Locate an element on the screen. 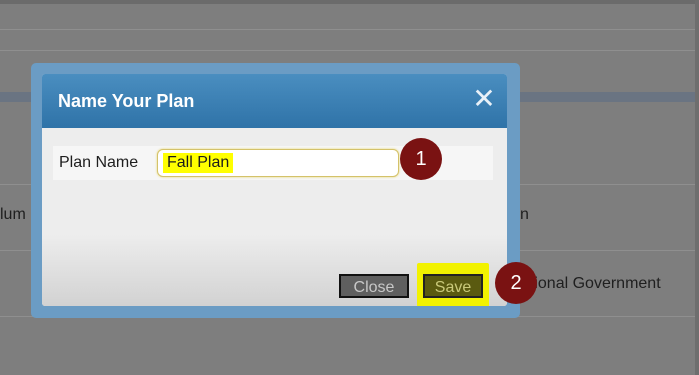 The image size is (699, 375). page-border is located at coordinates (697, 187).